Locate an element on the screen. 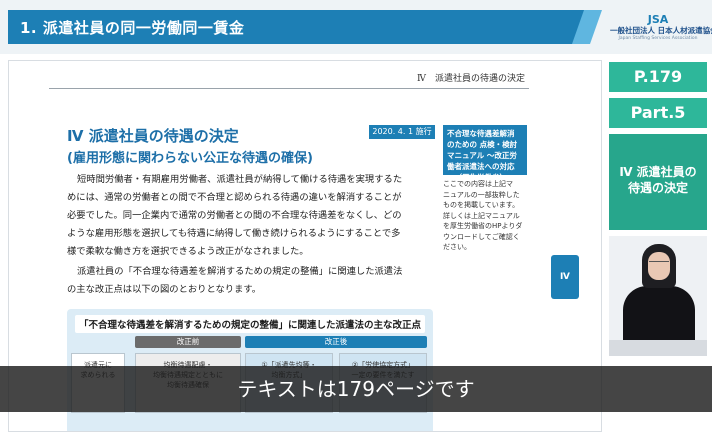  logo-name: 一般社団法人 日本人材派遣協会 is located at coordinates (661, 30).